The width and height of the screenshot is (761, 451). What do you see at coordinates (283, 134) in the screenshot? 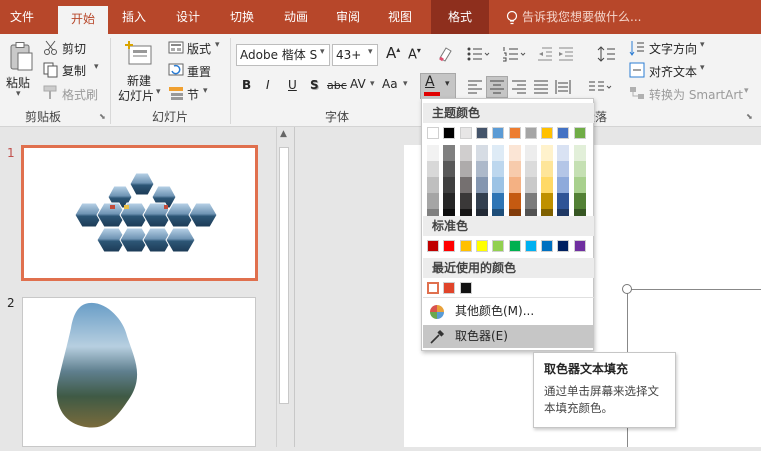
I see `scroll-up-icon: ▲` at bounding box center [283, 134].